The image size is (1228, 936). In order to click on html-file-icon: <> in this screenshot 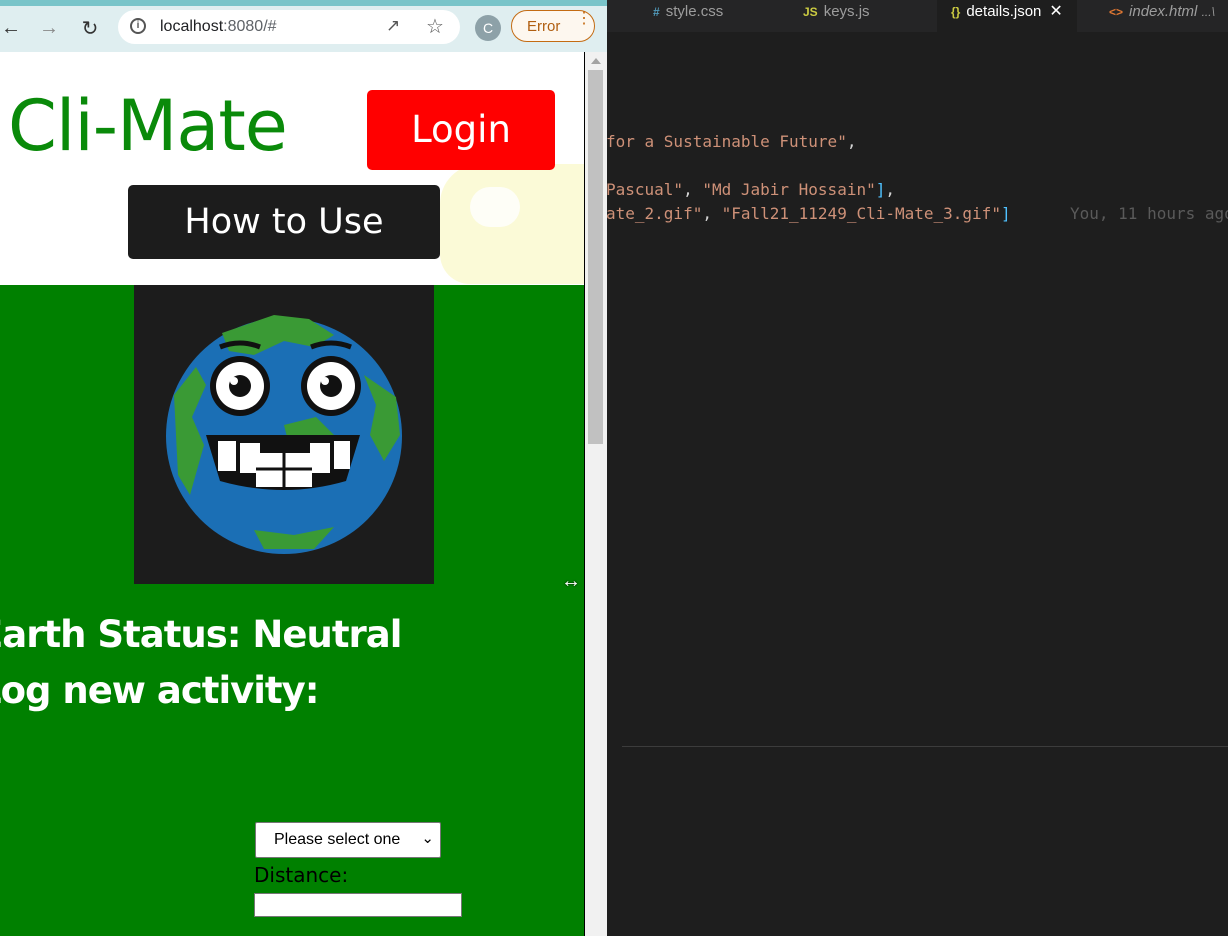, I will do `click(1116, 12)`.